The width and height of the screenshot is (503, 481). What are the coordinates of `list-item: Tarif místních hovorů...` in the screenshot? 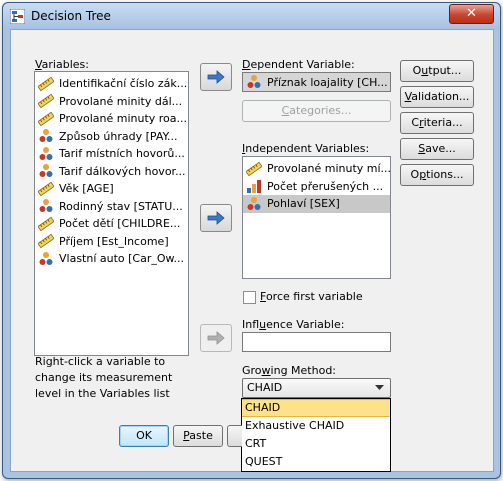 It's located at (111, 154).